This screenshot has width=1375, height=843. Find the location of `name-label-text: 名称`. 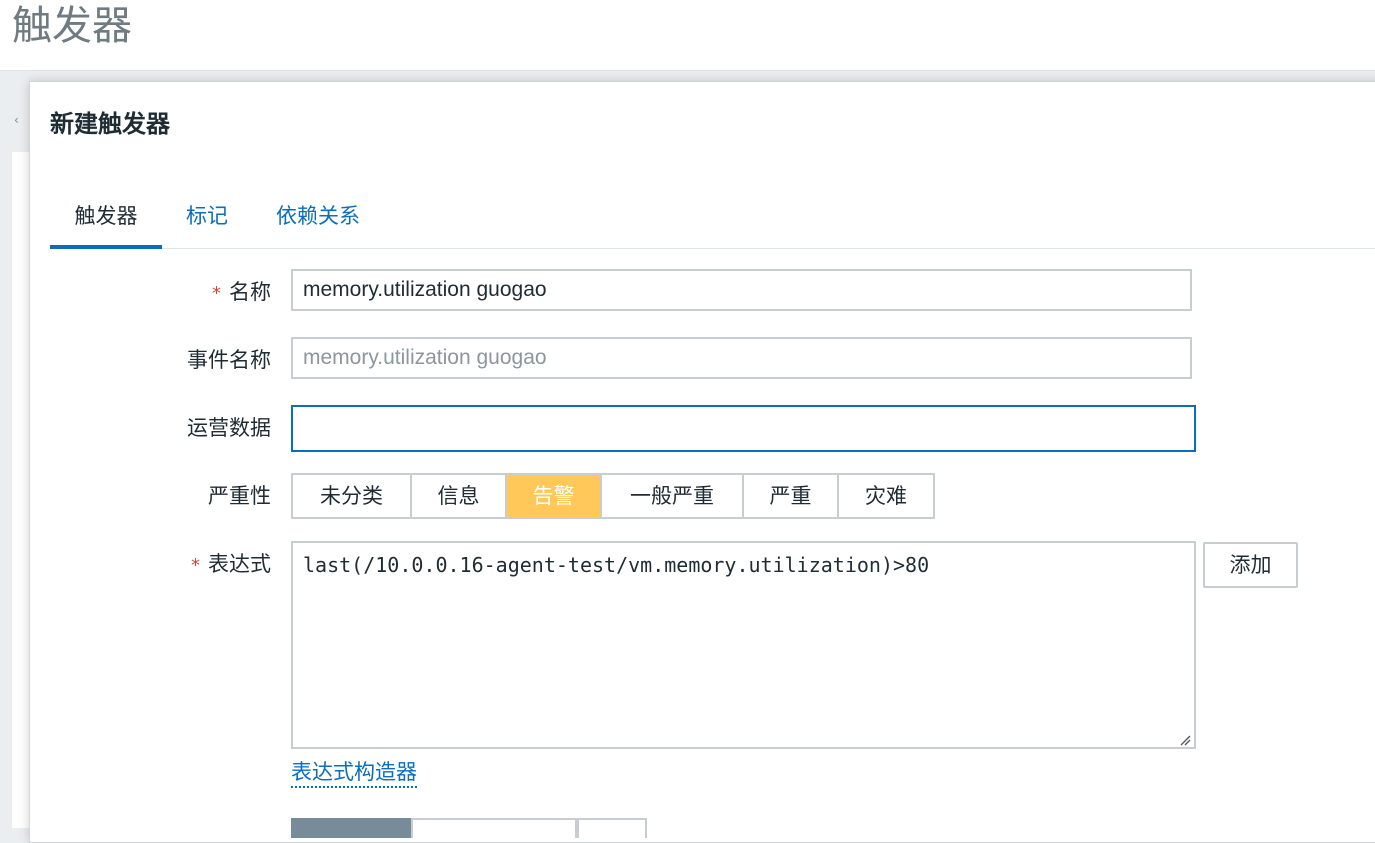

name-label-text: 名称 is located at coordinates (250, 292).